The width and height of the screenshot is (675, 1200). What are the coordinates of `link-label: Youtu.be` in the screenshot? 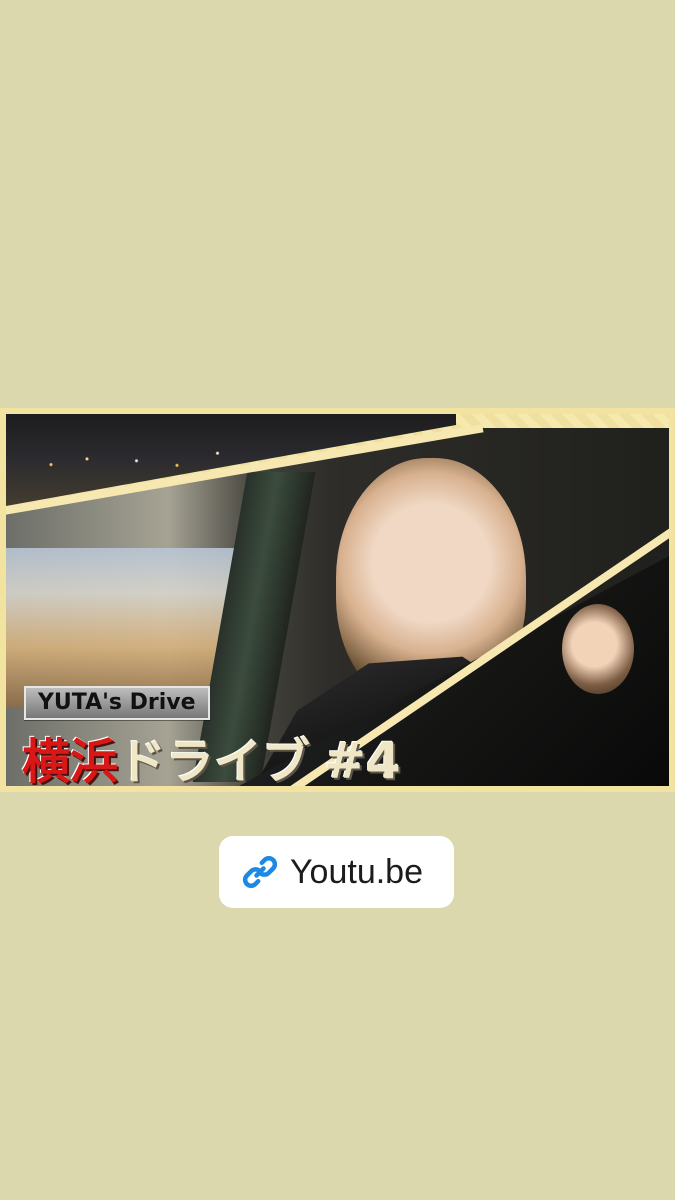 It's located at (356, 872).